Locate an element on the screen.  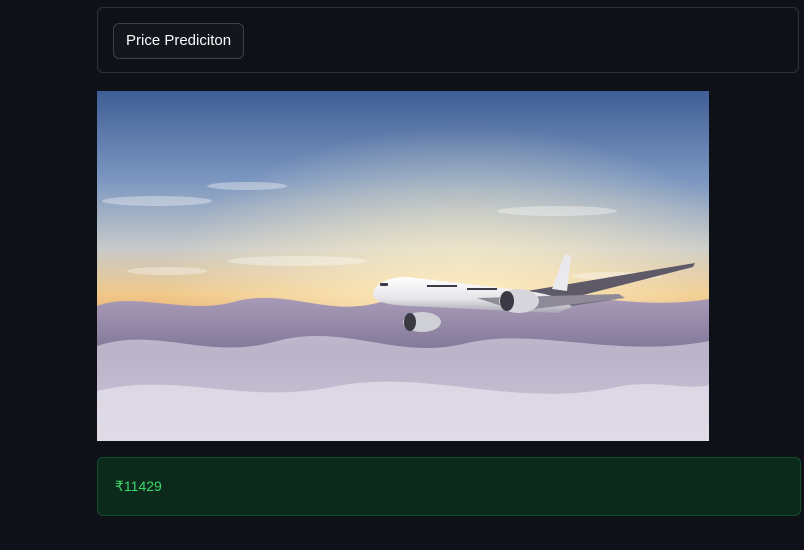
prediction-result-box: ₹11429 is located at coordinates (449, 486).